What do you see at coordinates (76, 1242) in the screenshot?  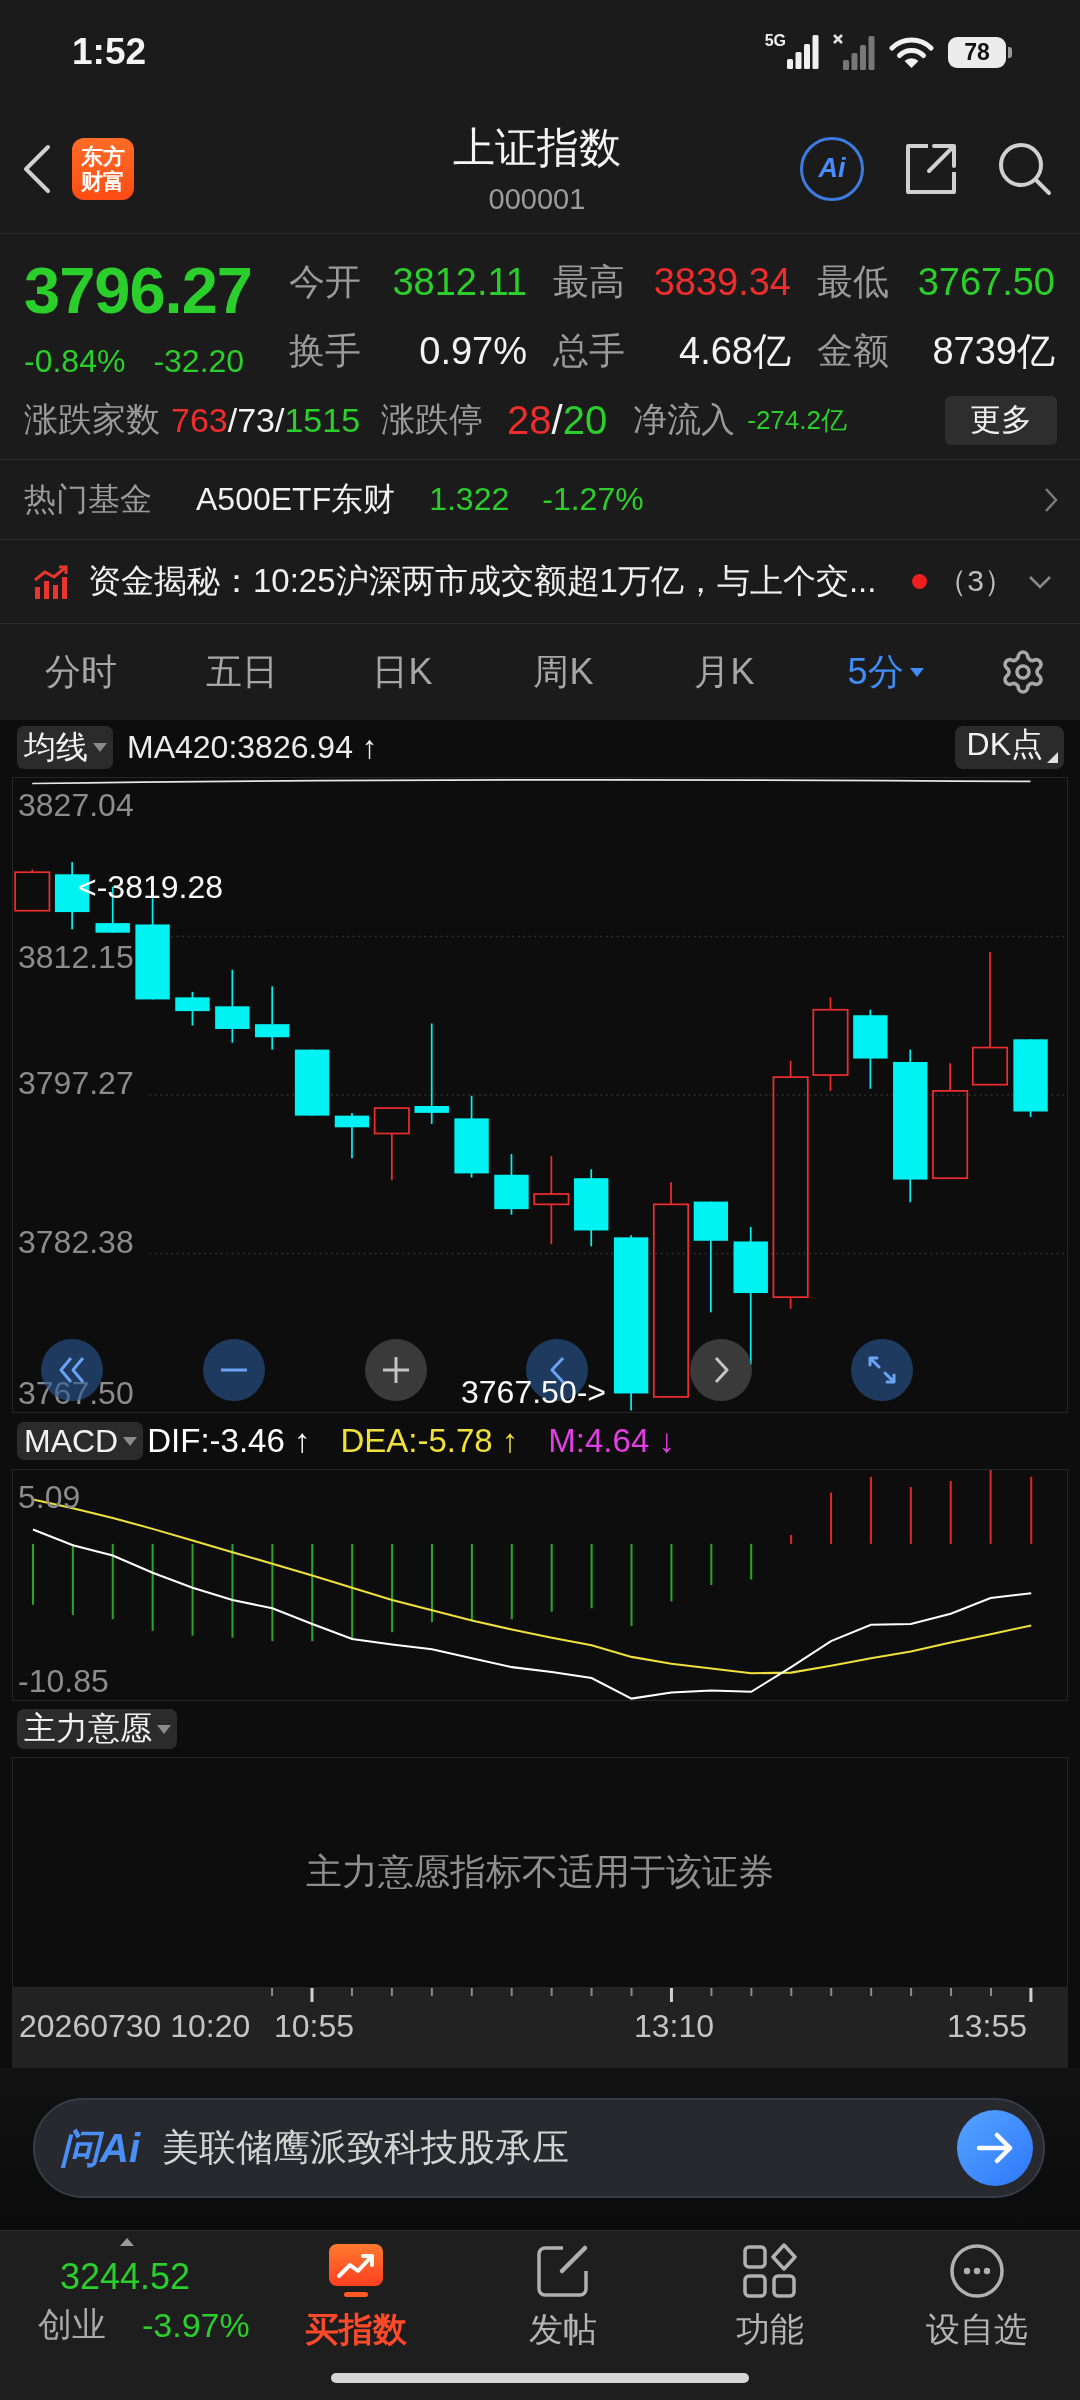 I see `axis-label: 3782.38` at bounding box center [76, 1242].